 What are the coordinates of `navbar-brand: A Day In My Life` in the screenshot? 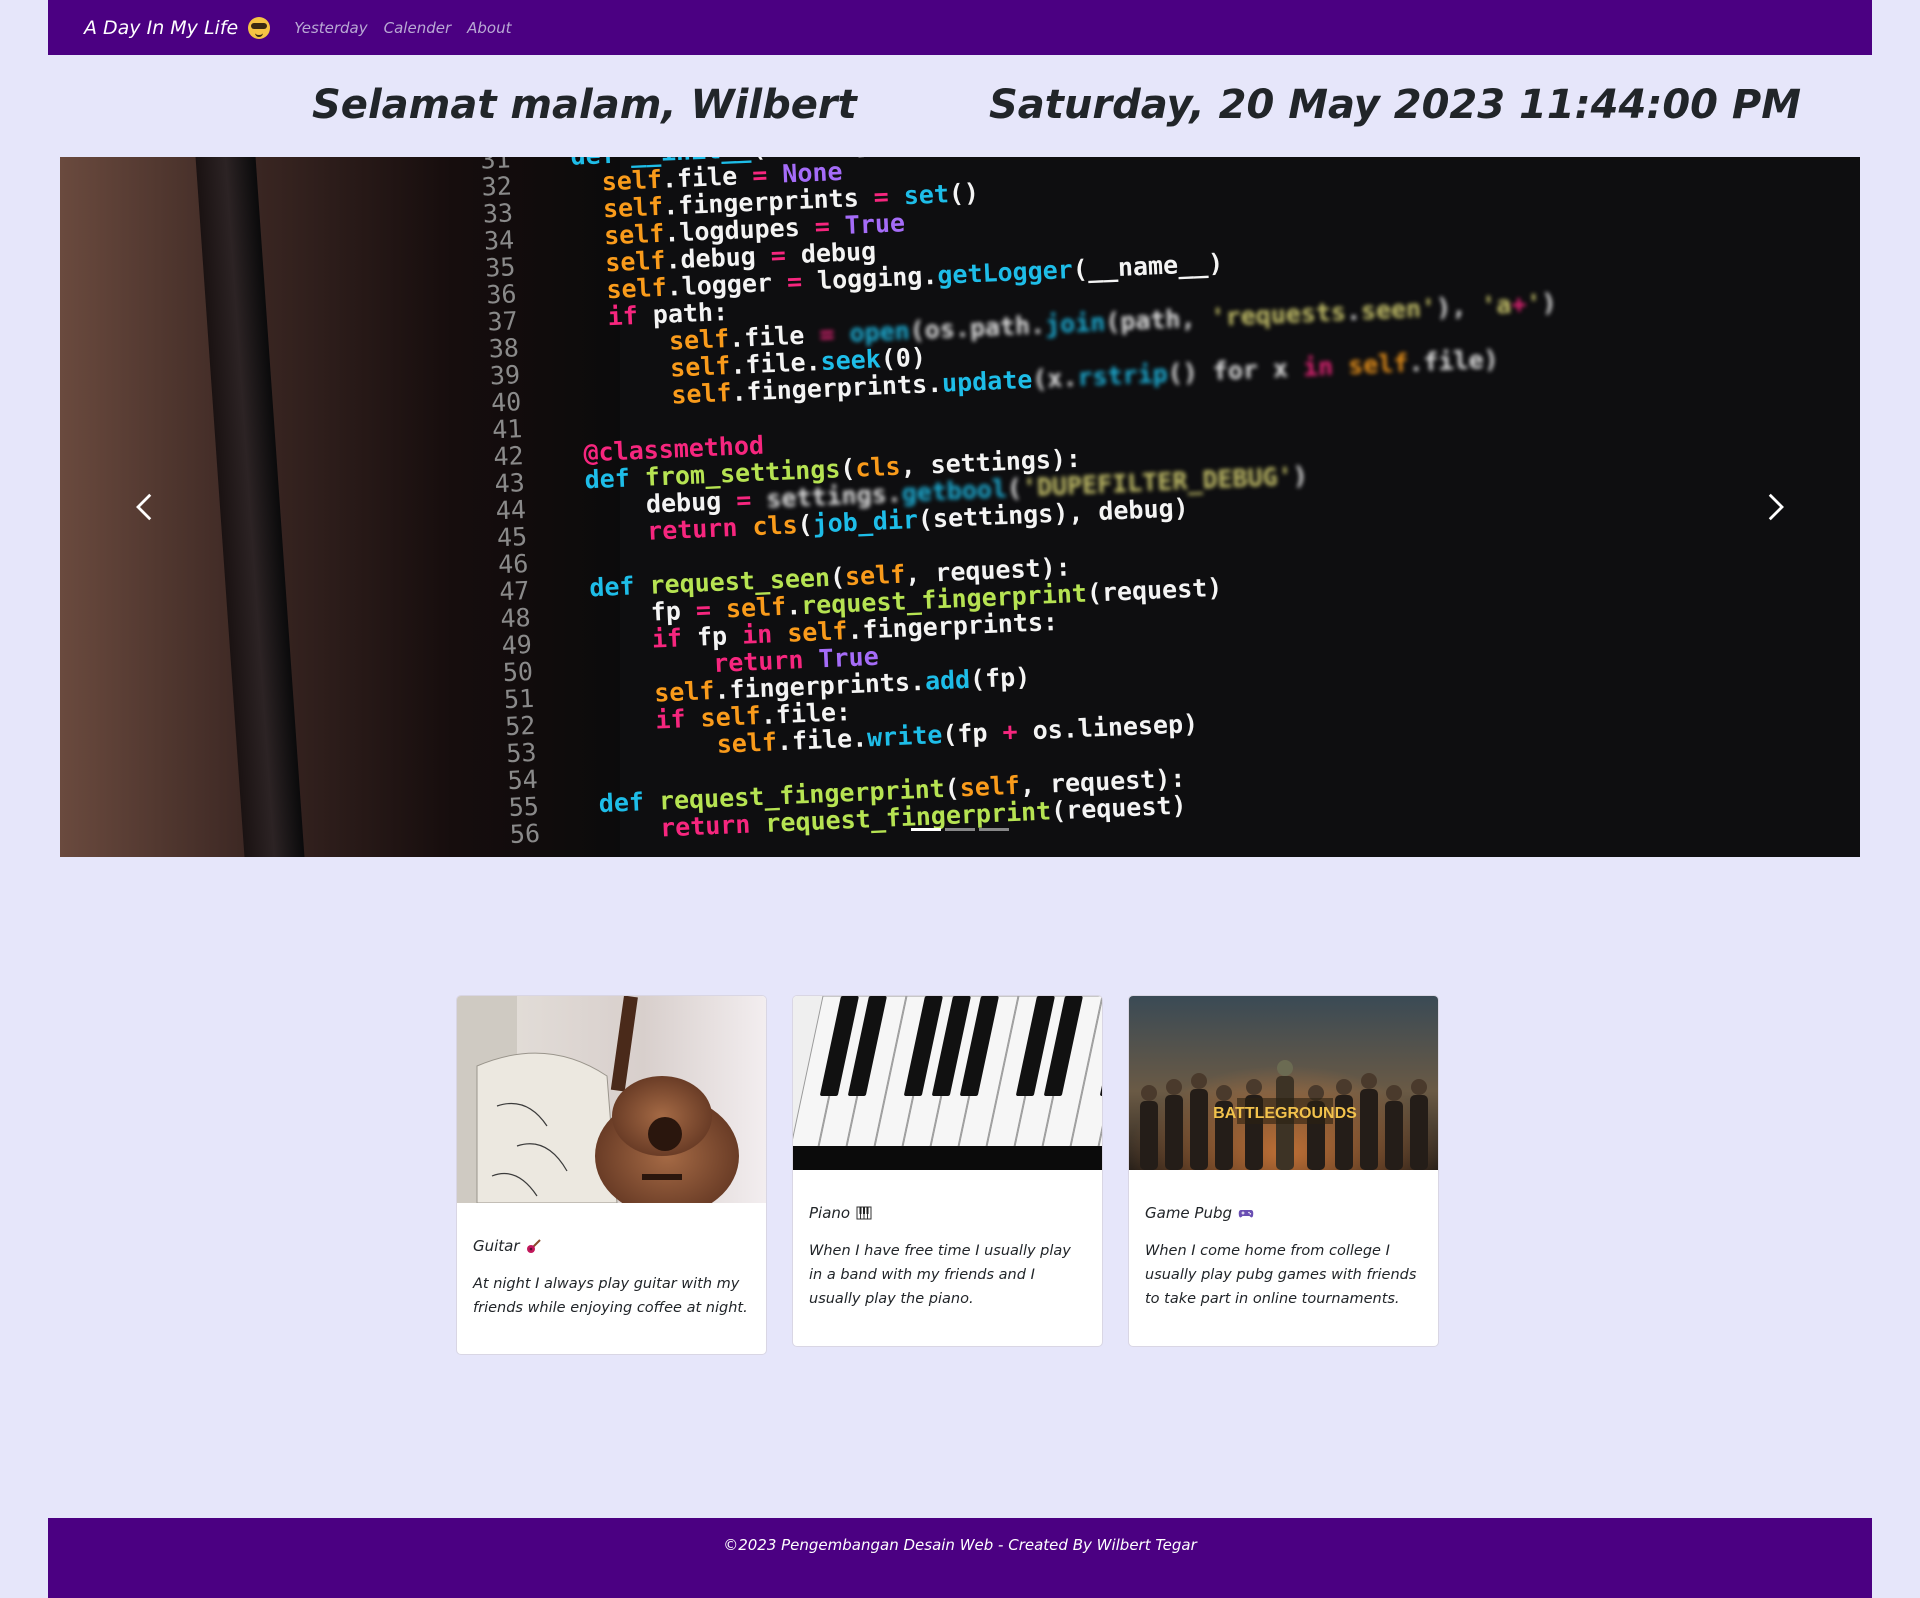 It's located at (177, 27).